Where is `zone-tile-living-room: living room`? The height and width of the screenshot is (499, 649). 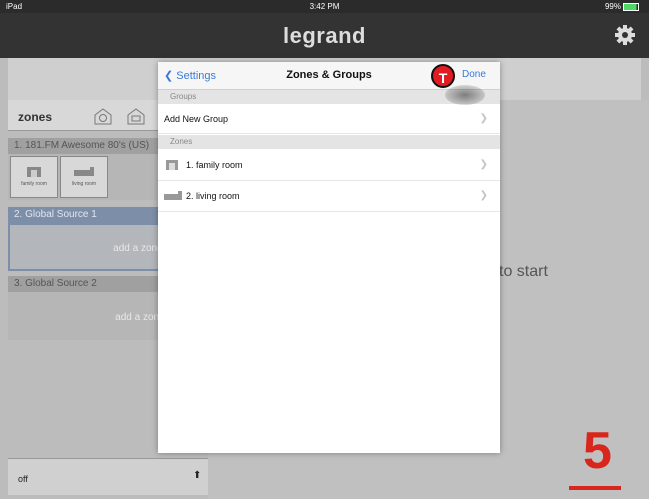 zone-tile-living-room: living room is located at coordinates (84, 177).